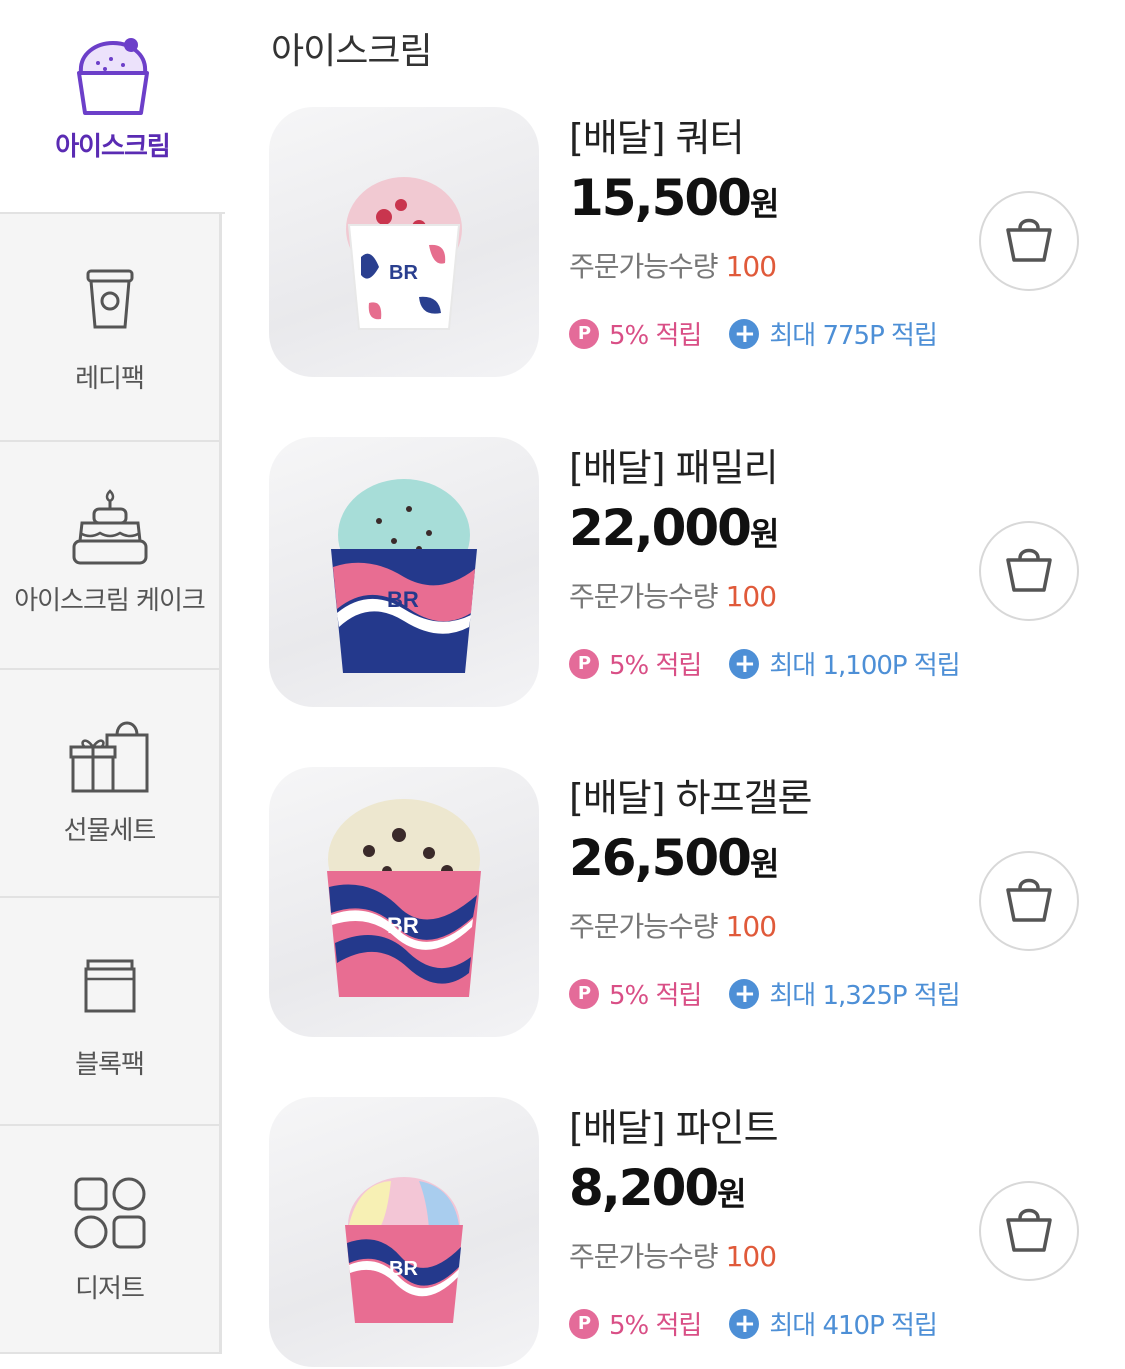 This screenshot has height=1369, width=1125. Describe the element at coordinates (352, 51) in the screenshot. I see `section-title: 아이스크림` at that location.